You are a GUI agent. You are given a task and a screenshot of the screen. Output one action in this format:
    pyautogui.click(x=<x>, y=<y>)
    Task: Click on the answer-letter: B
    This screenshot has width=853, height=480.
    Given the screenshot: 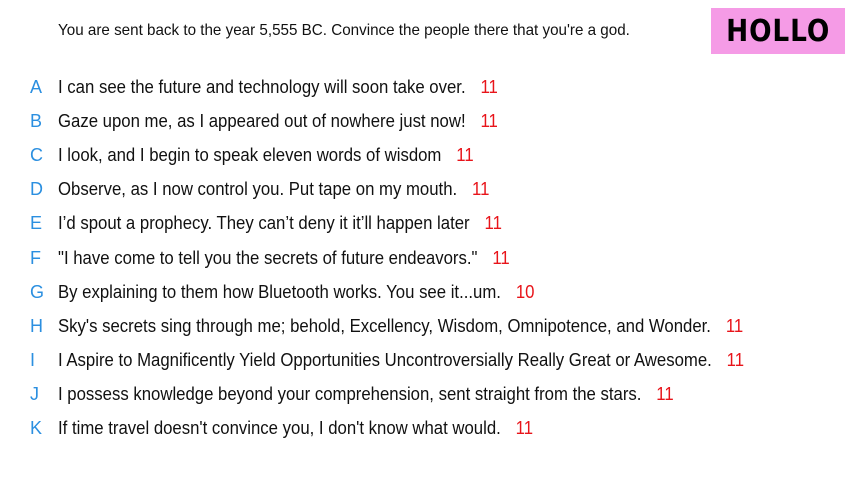 What is the action you would take?
    pyautogui.click(x=36, y=120)
    